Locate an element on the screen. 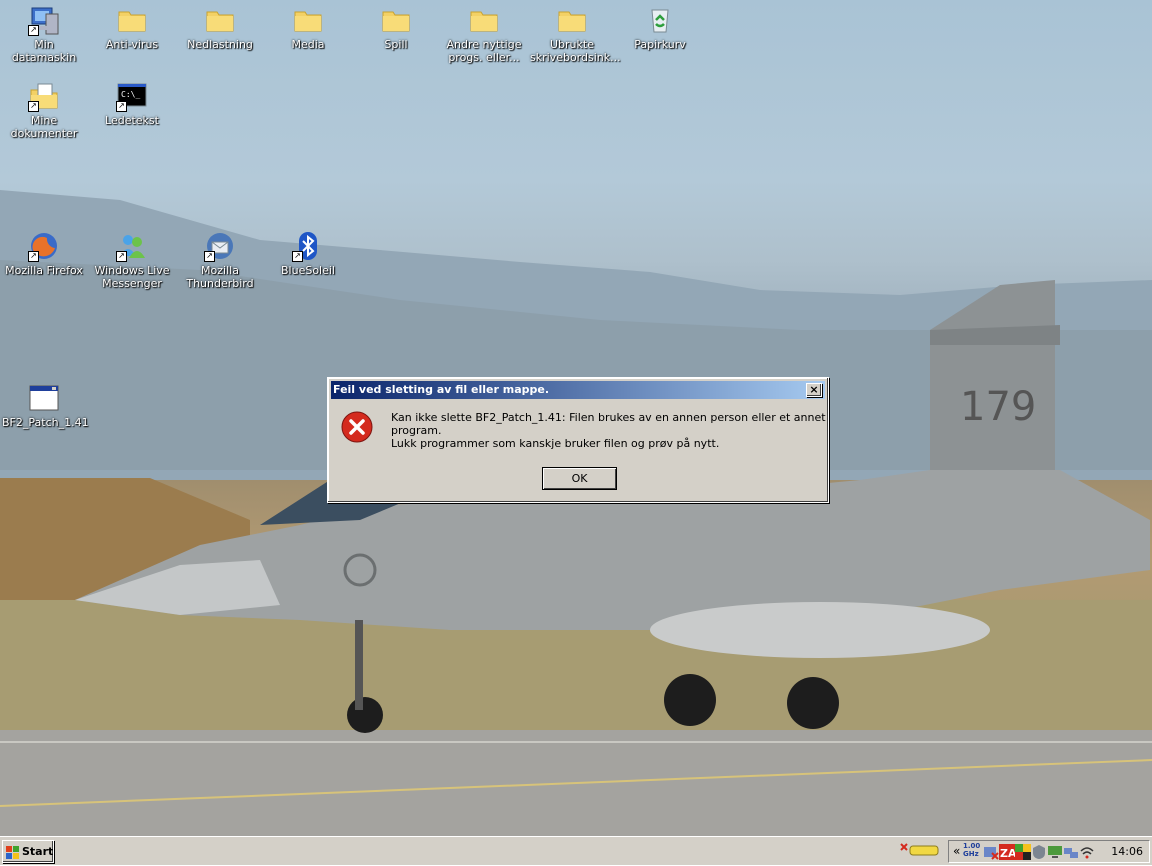 The height and width of the screenshot is (866, 1152). network-x-icon is located at coordinates (991, 852).